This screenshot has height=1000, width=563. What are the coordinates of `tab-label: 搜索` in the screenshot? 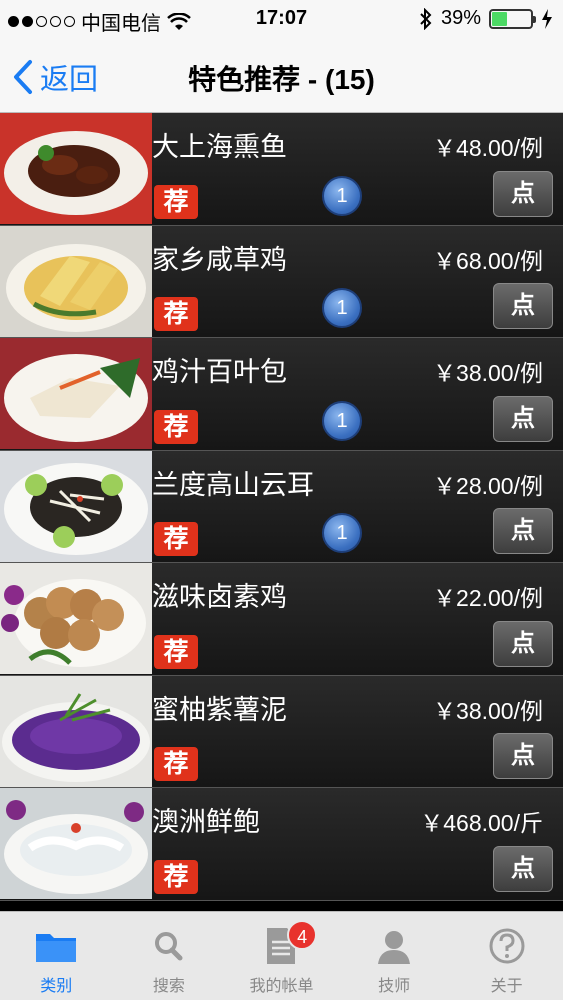 It's located at (168, 986).